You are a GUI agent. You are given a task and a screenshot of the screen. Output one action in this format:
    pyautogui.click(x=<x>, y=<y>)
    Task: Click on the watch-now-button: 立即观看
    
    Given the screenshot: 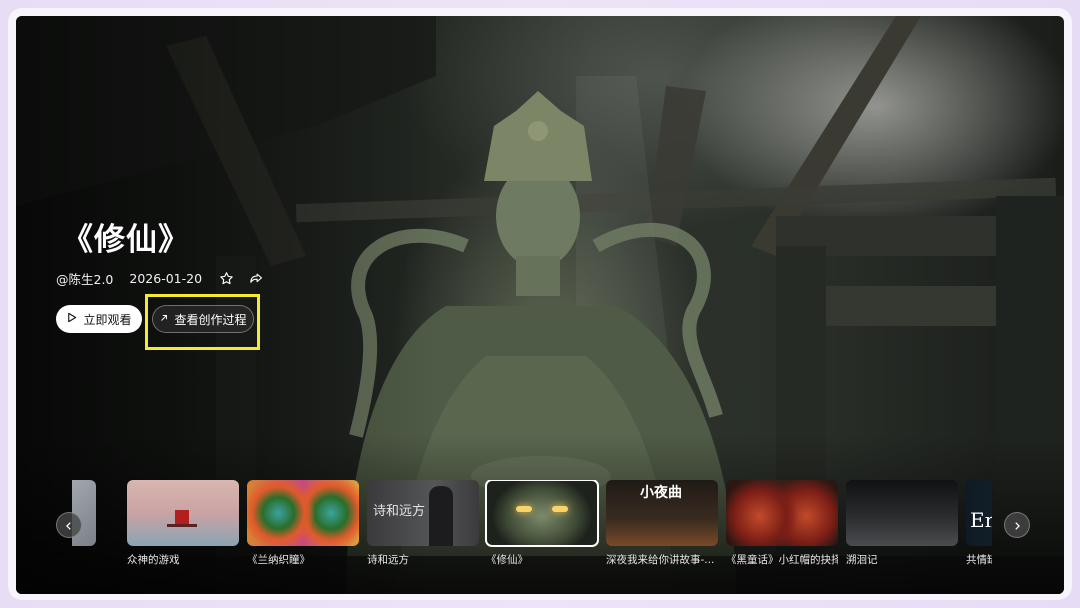 What is the action you would take?
    pyautogui.click(x=99, y=319)
    